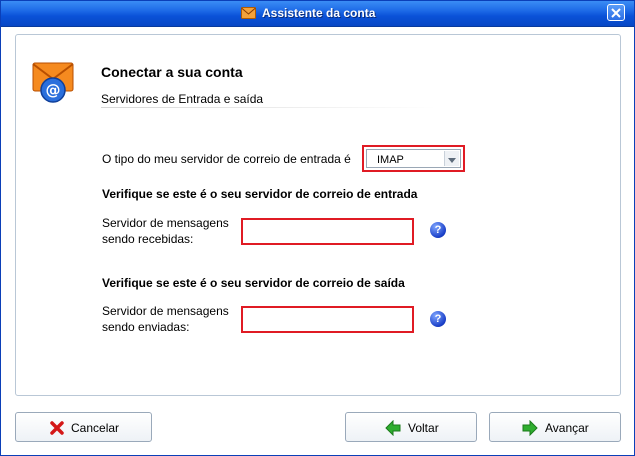 Image resolution: width=635 pixels, height=456 pixels. Describe the element at coordinates (567, 428) in the screenshot. I see `next-button-label: Avançar` at that location.